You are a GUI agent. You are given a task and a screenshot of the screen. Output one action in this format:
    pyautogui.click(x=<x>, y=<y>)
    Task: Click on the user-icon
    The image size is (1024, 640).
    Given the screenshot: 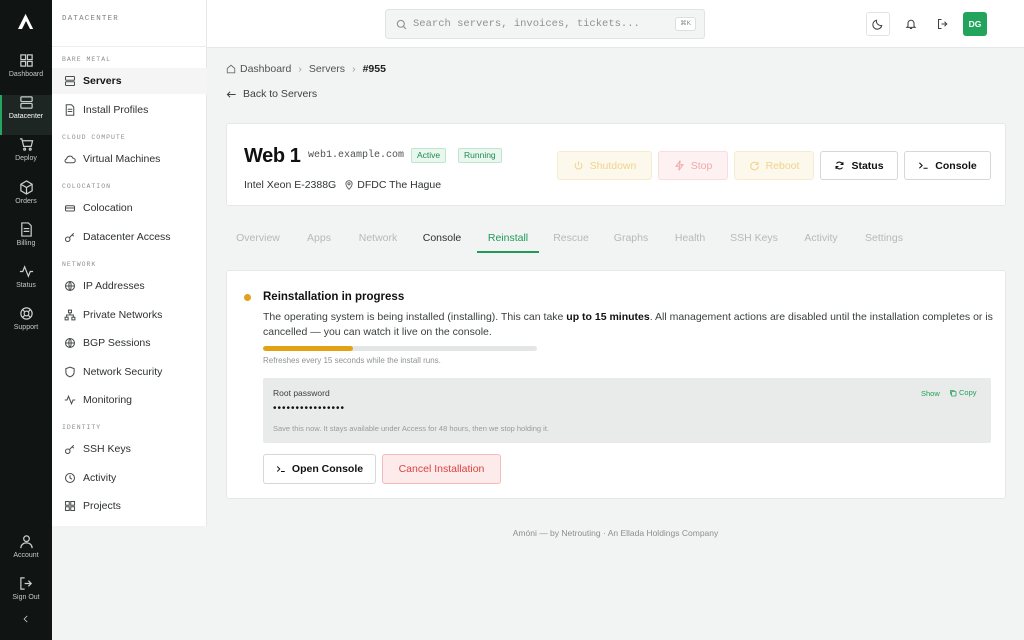 What is the action you would take?
    pyautogui.click(x=26, y=542)
    